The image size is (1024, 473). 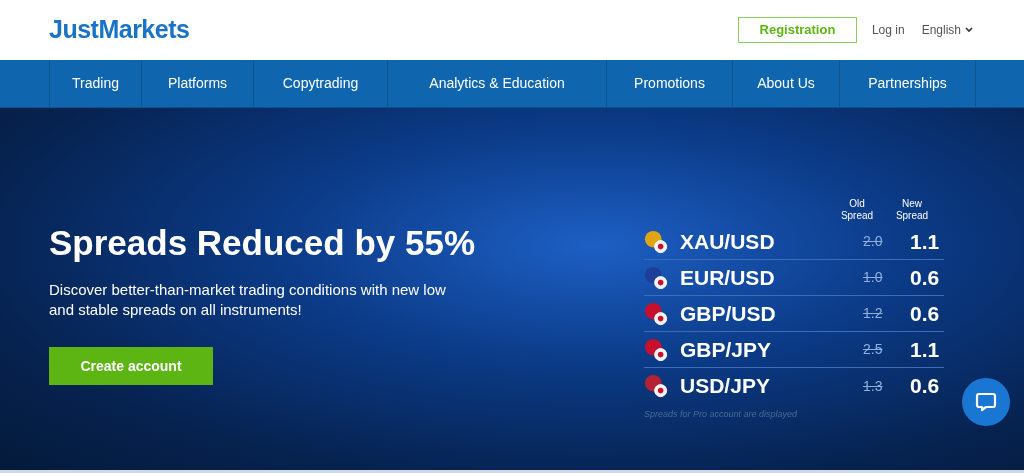 I want to click on old-spread: 1.0, so click(x=873, y=277).